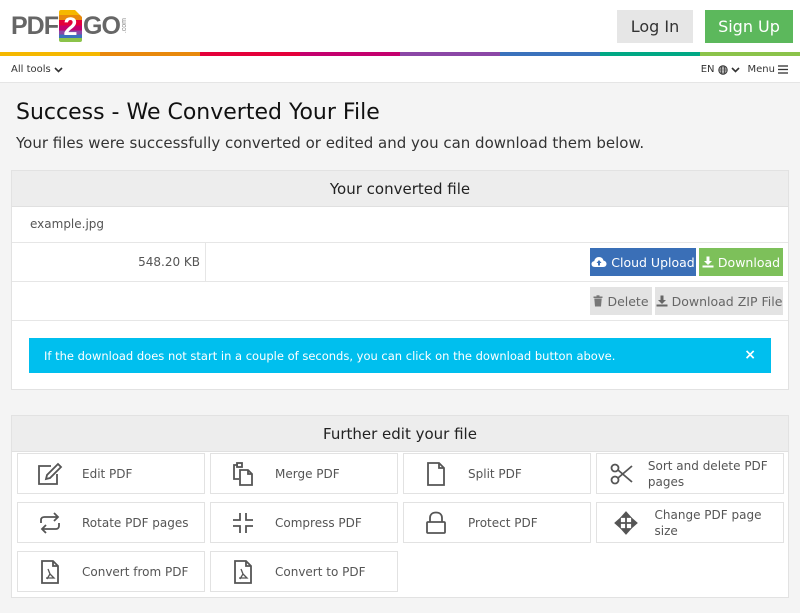 This screenshot has width=800, height=613. I want to click on tool-edit-pdf: Edit PDF, so click(111, 473).